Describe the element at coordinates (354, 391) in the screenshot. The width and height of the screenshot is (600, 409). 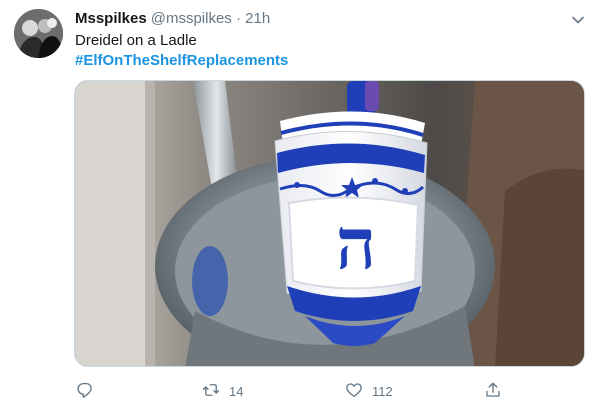
I see `heart-icon` at that location.